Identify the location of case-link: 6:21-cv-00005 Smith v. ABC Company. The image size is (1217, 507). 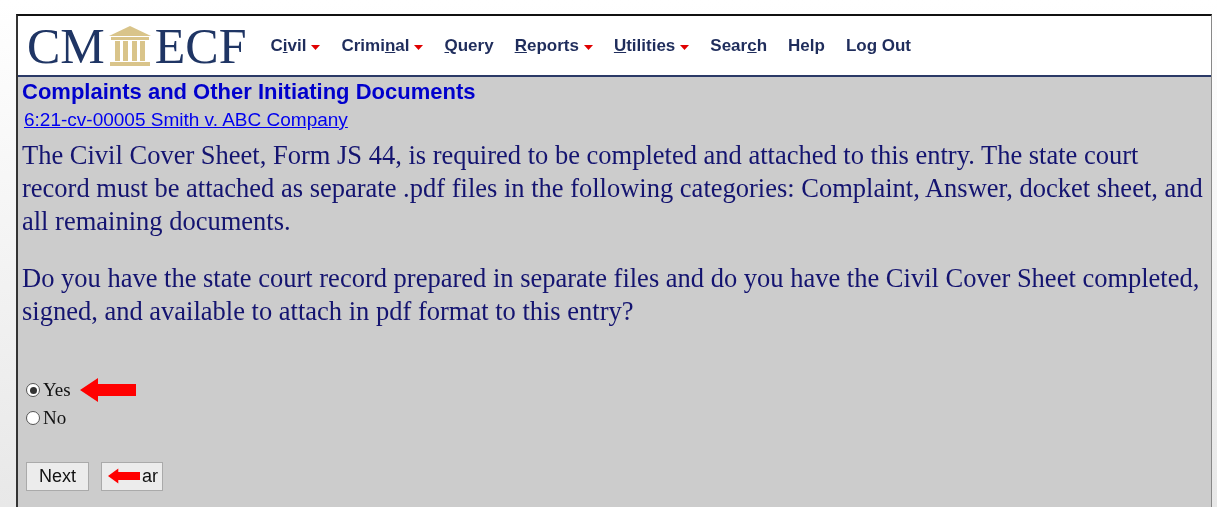
(186, 120).